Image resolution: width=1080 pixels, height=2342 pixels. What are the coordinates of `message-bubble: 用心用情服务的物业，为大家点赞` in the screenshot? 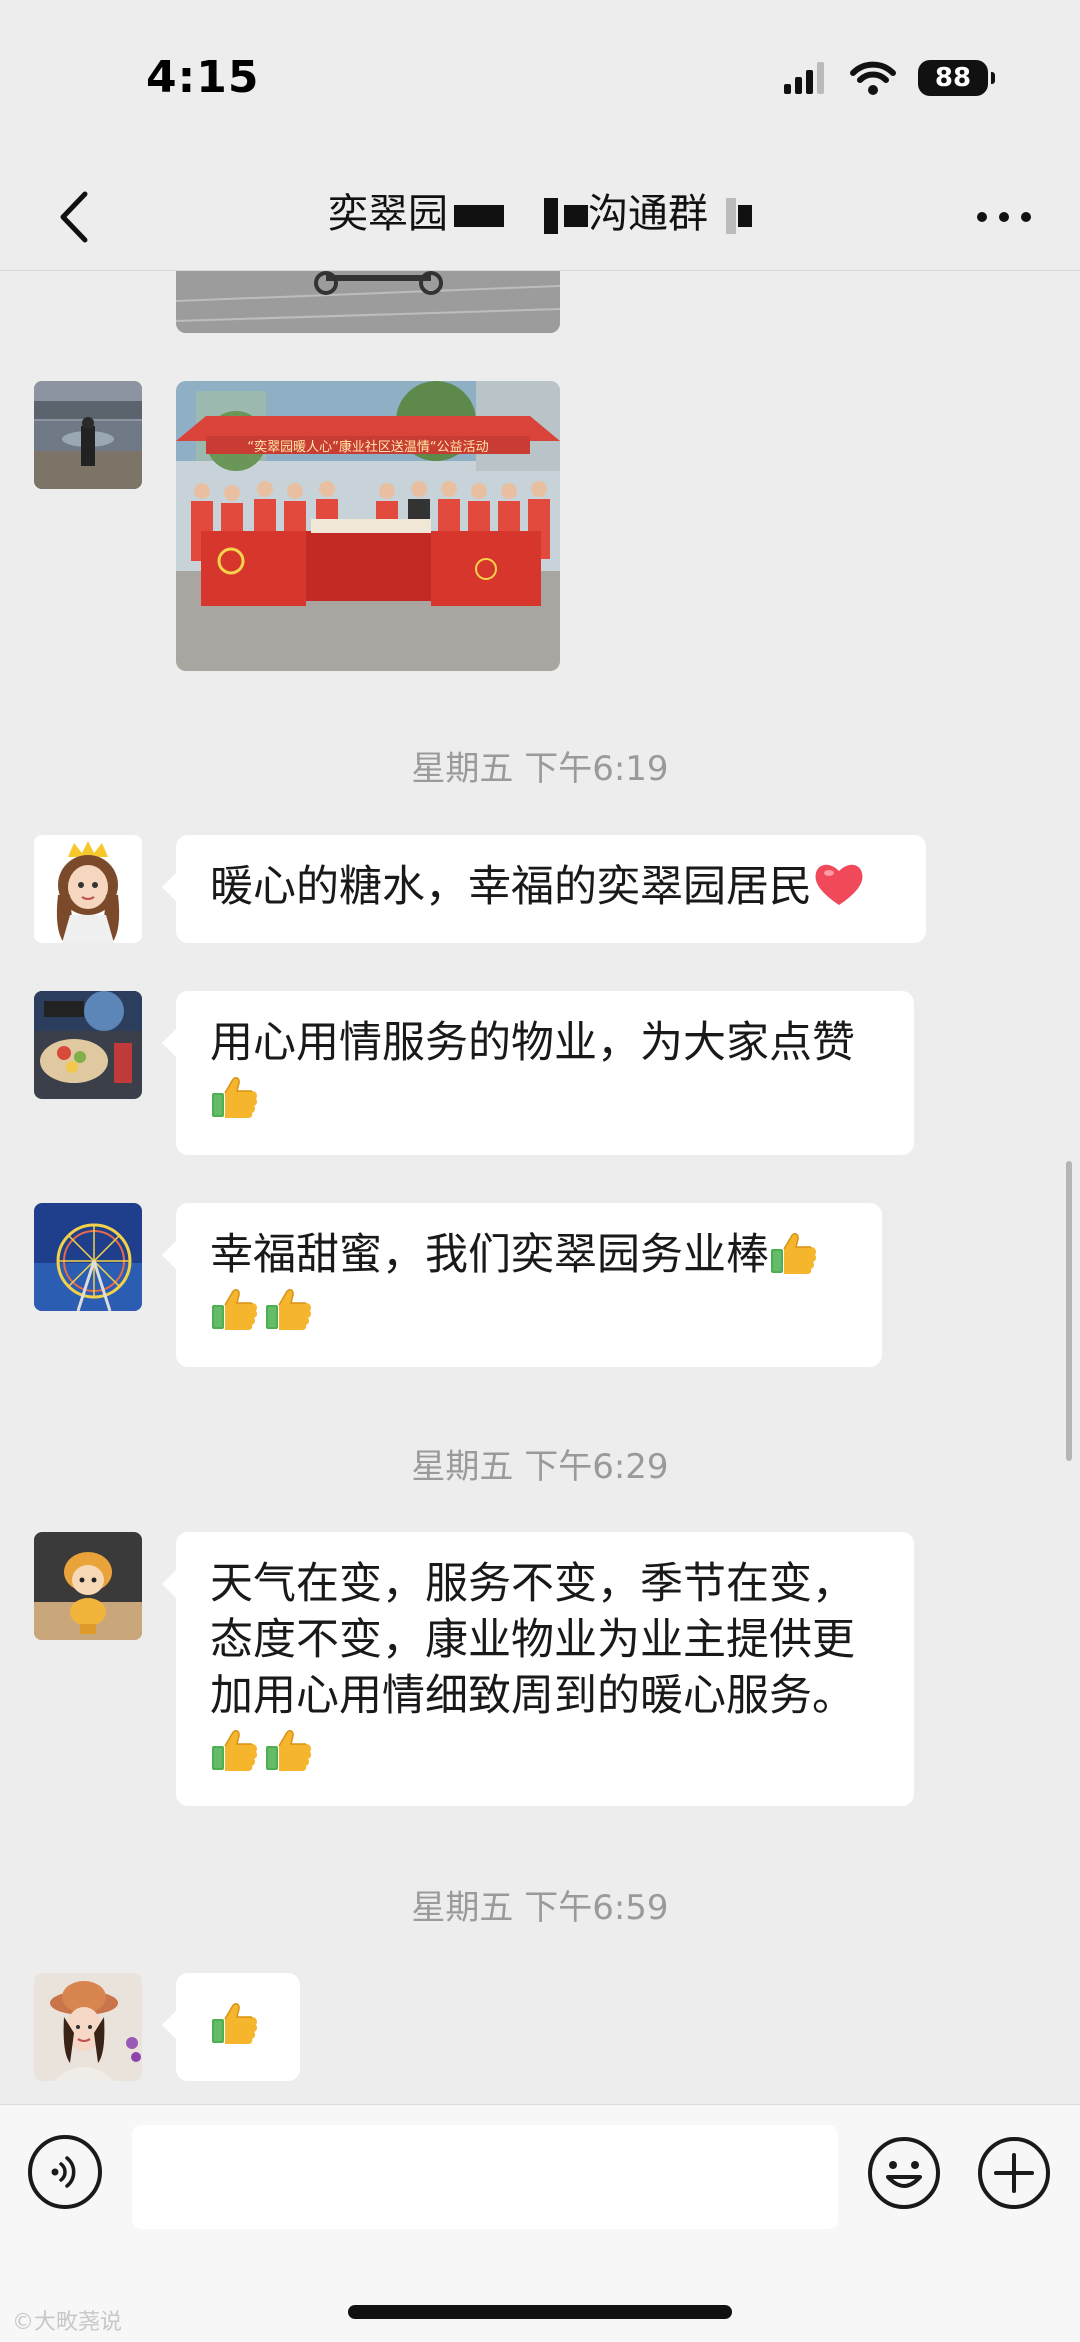 It's located at (538, 1073).